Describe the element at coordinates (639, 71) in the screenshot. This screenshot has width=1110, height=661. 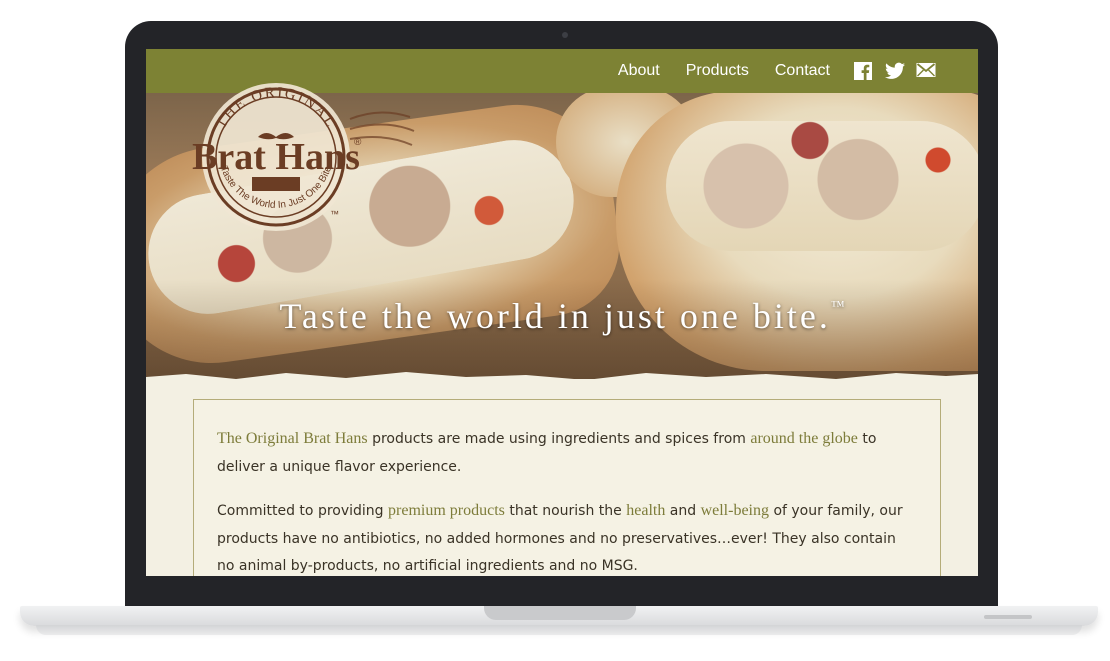
I see `nav-about-link: About` at that location.